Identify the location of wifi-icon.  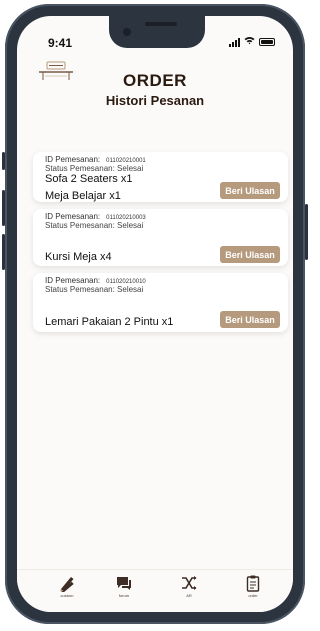
(249, 42).